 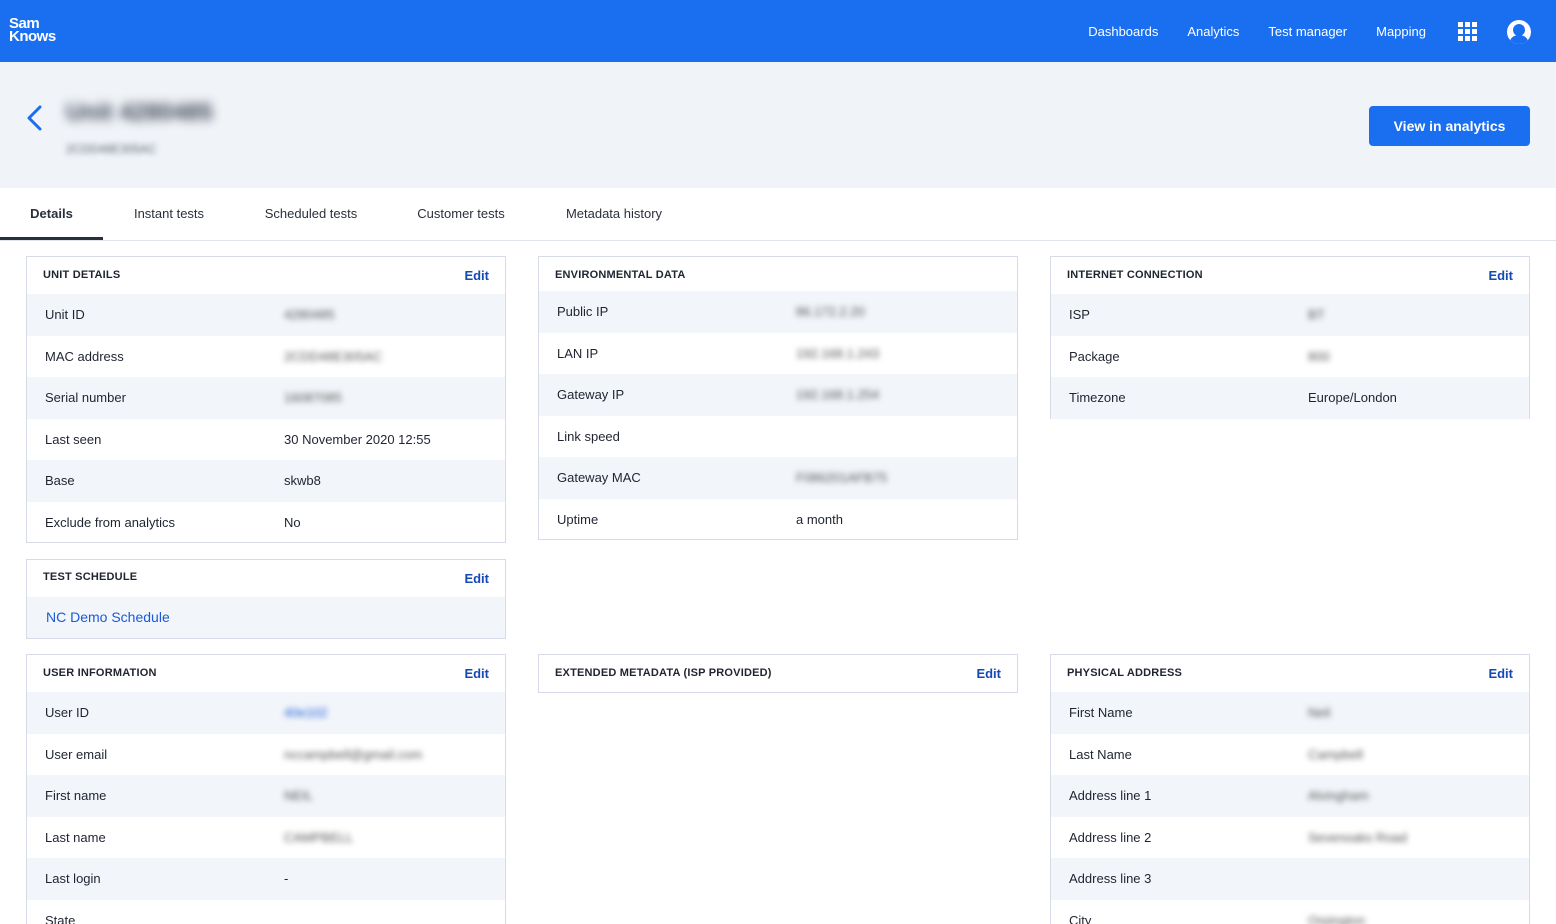 I want to click on edit-test-schedule-button: Edit, so click(x=476, y=578).